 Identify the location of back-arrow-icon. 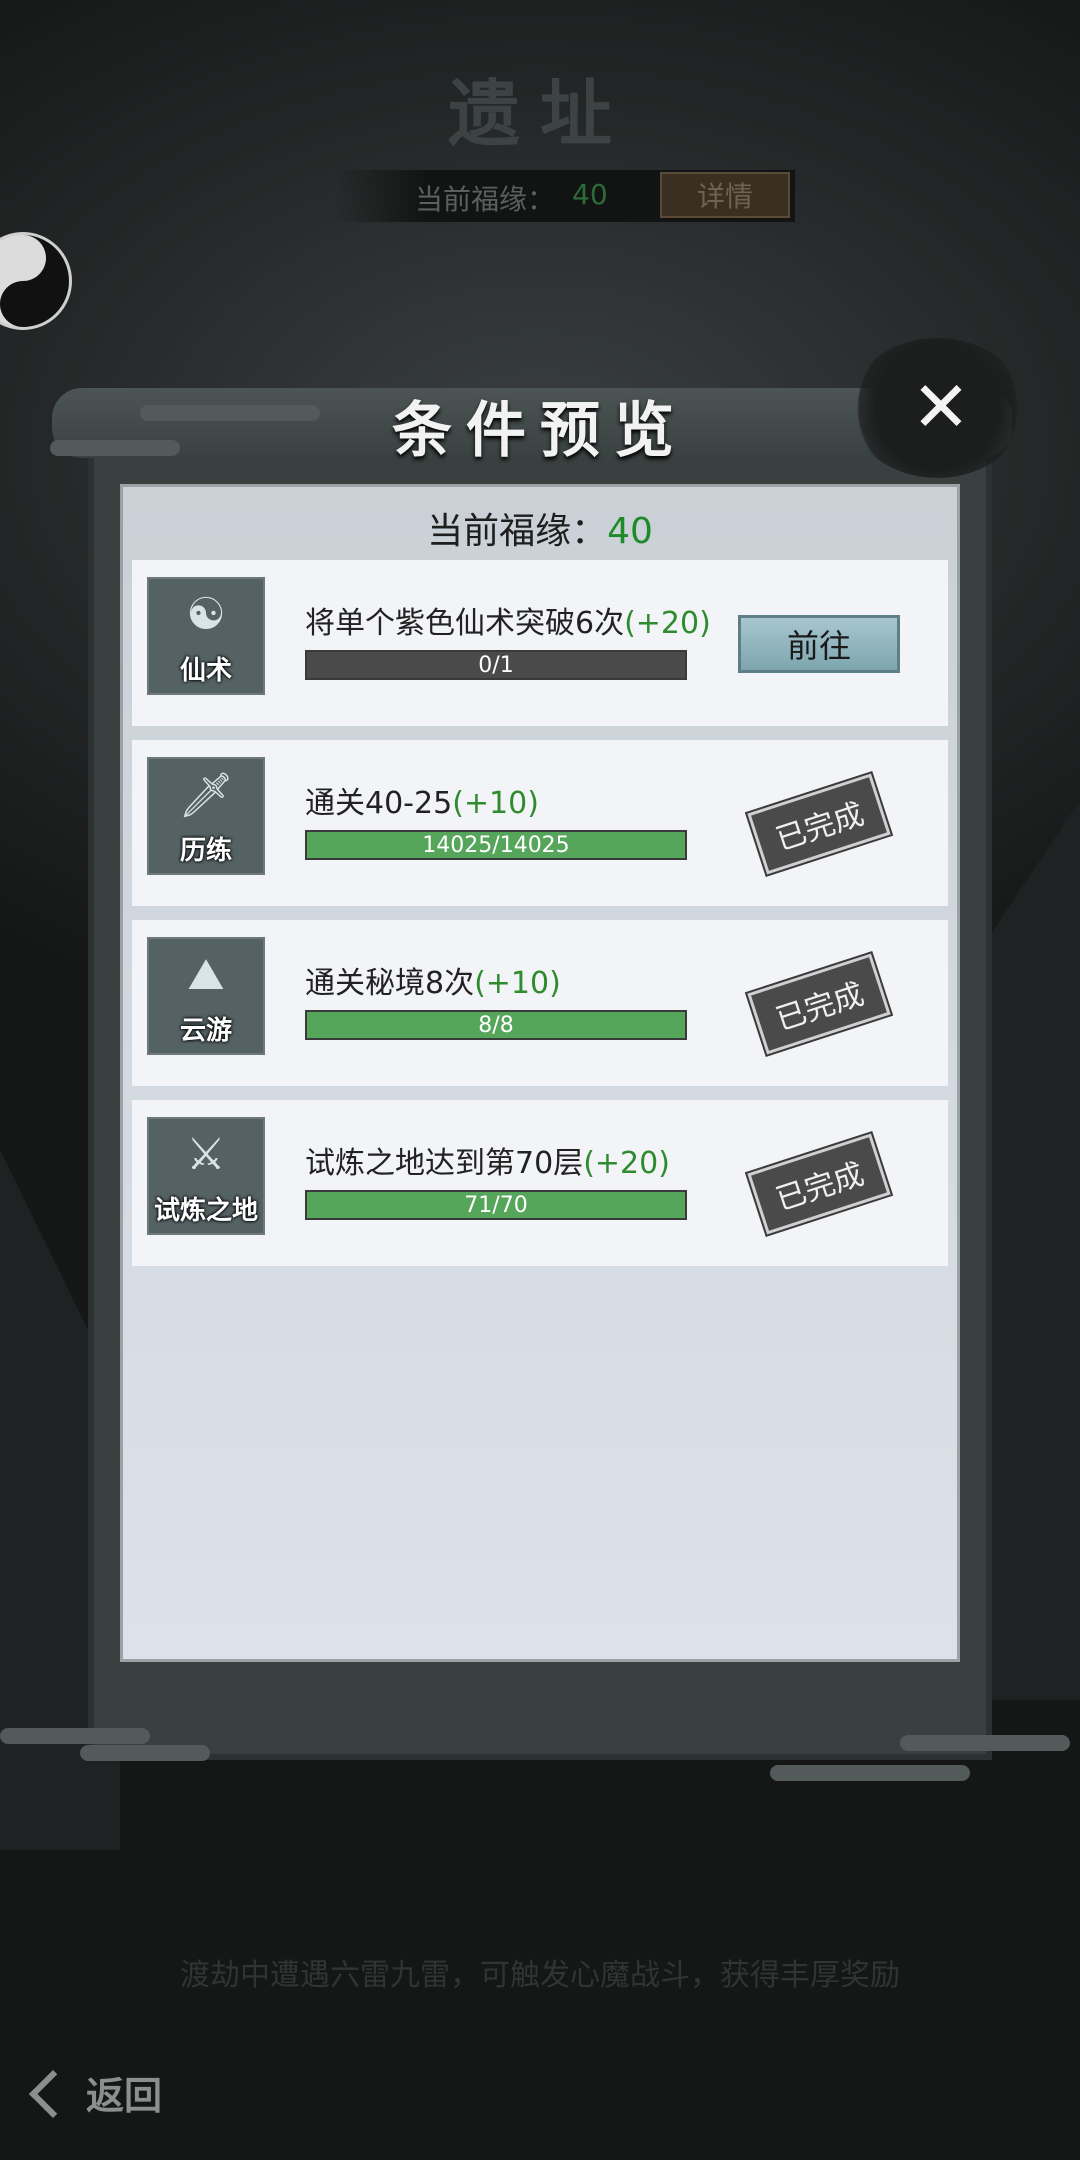
(53, 2092).